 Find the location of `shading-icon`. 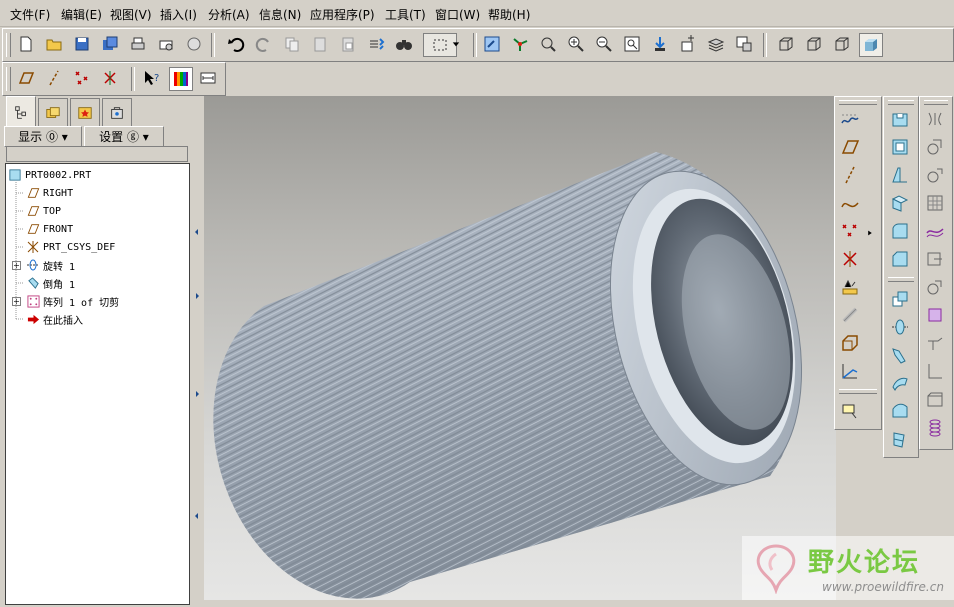

shading-icon is located at coordinates (871, 45).